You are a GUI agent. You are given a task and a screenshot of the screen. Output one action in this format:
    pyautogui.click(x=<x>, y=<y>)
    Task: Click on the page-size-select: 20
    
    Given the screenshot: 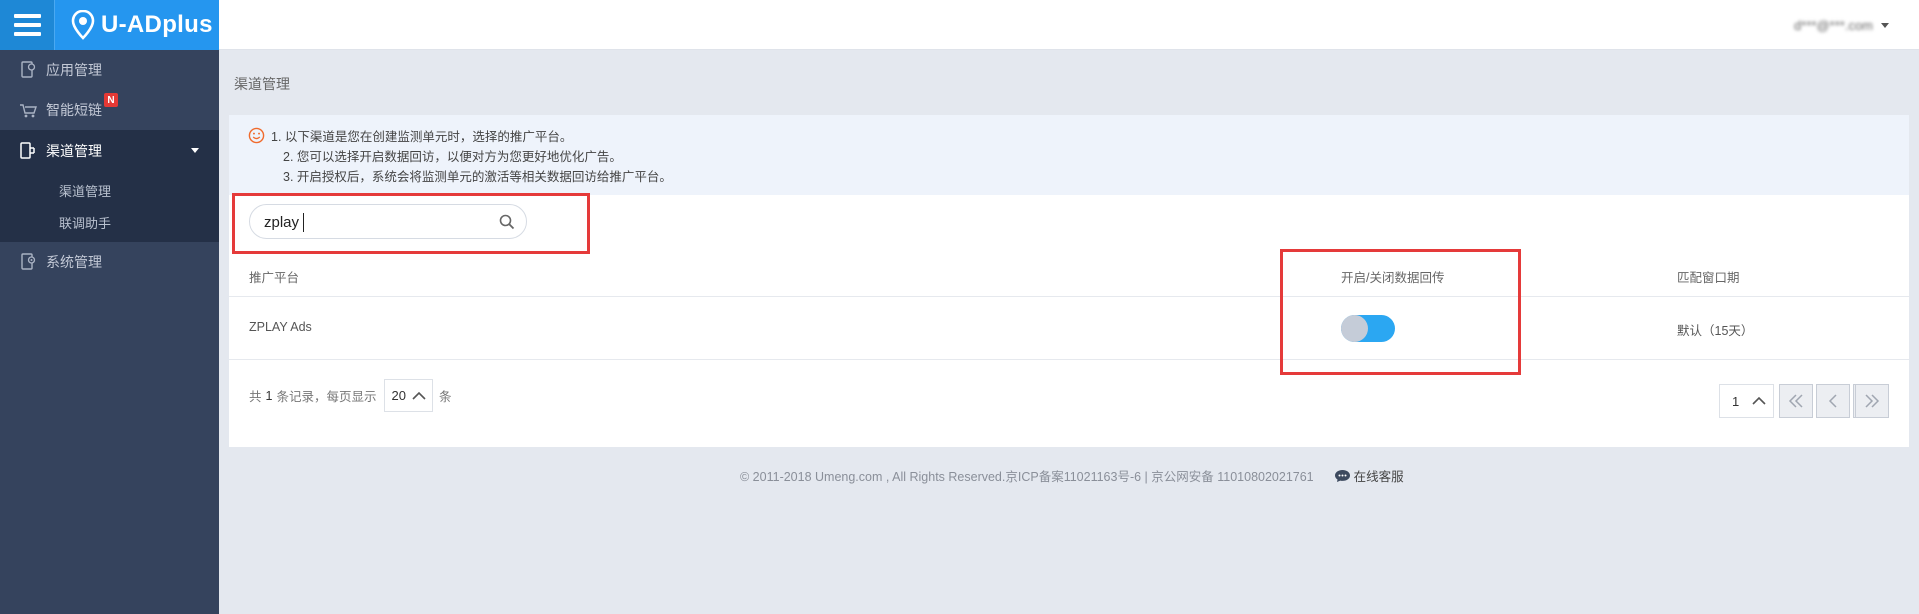 What is the action you would take?
    pyautogui.click(x=408, y=395)
    